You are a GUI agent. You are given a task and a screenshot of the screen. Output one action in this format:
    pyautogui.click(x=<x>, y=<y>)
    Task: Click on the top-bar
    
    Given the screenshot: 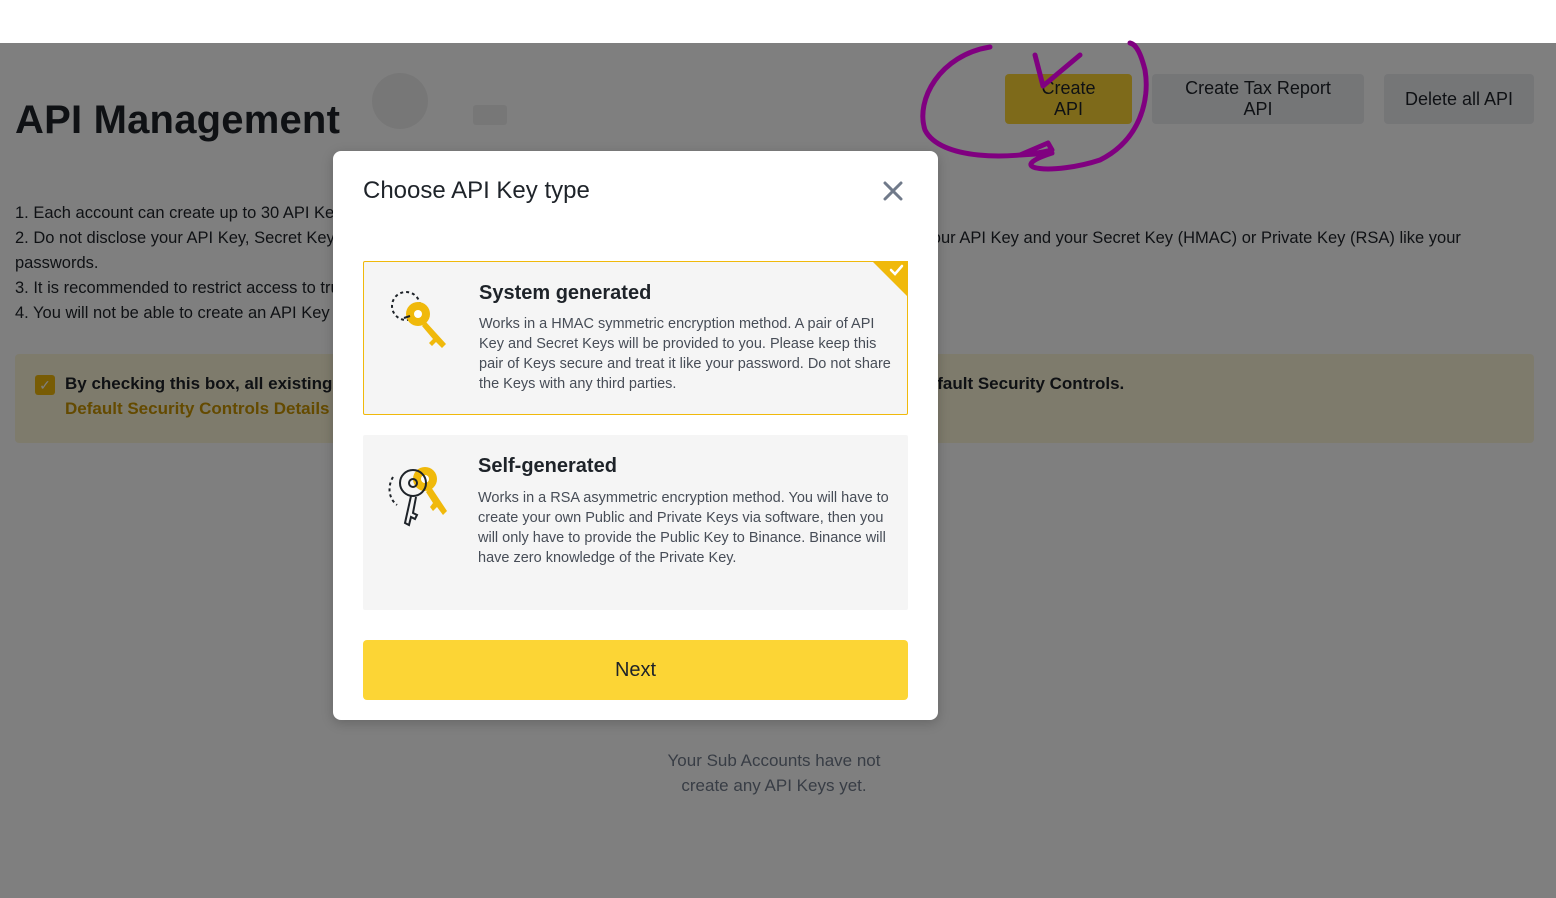 What is the action you would take?
    pyautogui.click(x=778, y=21)
    